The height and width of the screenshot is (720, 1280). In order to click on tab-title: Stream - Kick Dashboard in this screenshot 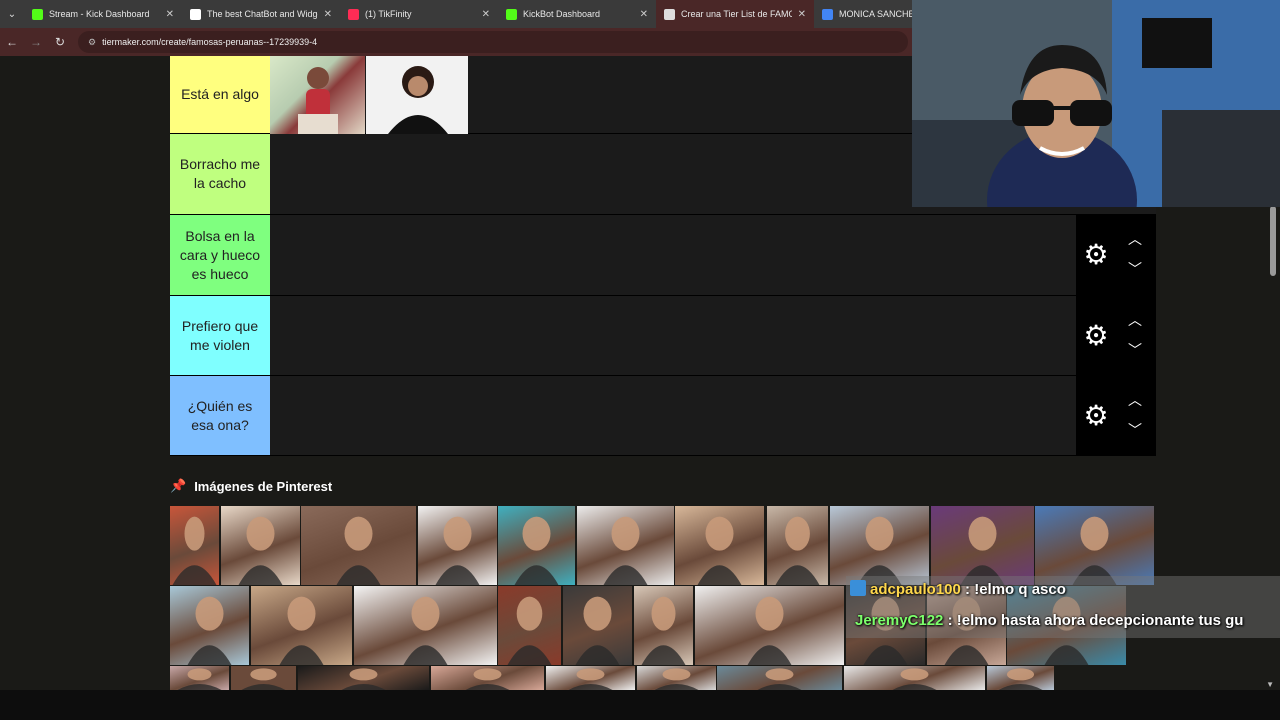, I will do `click(99, 14)`.